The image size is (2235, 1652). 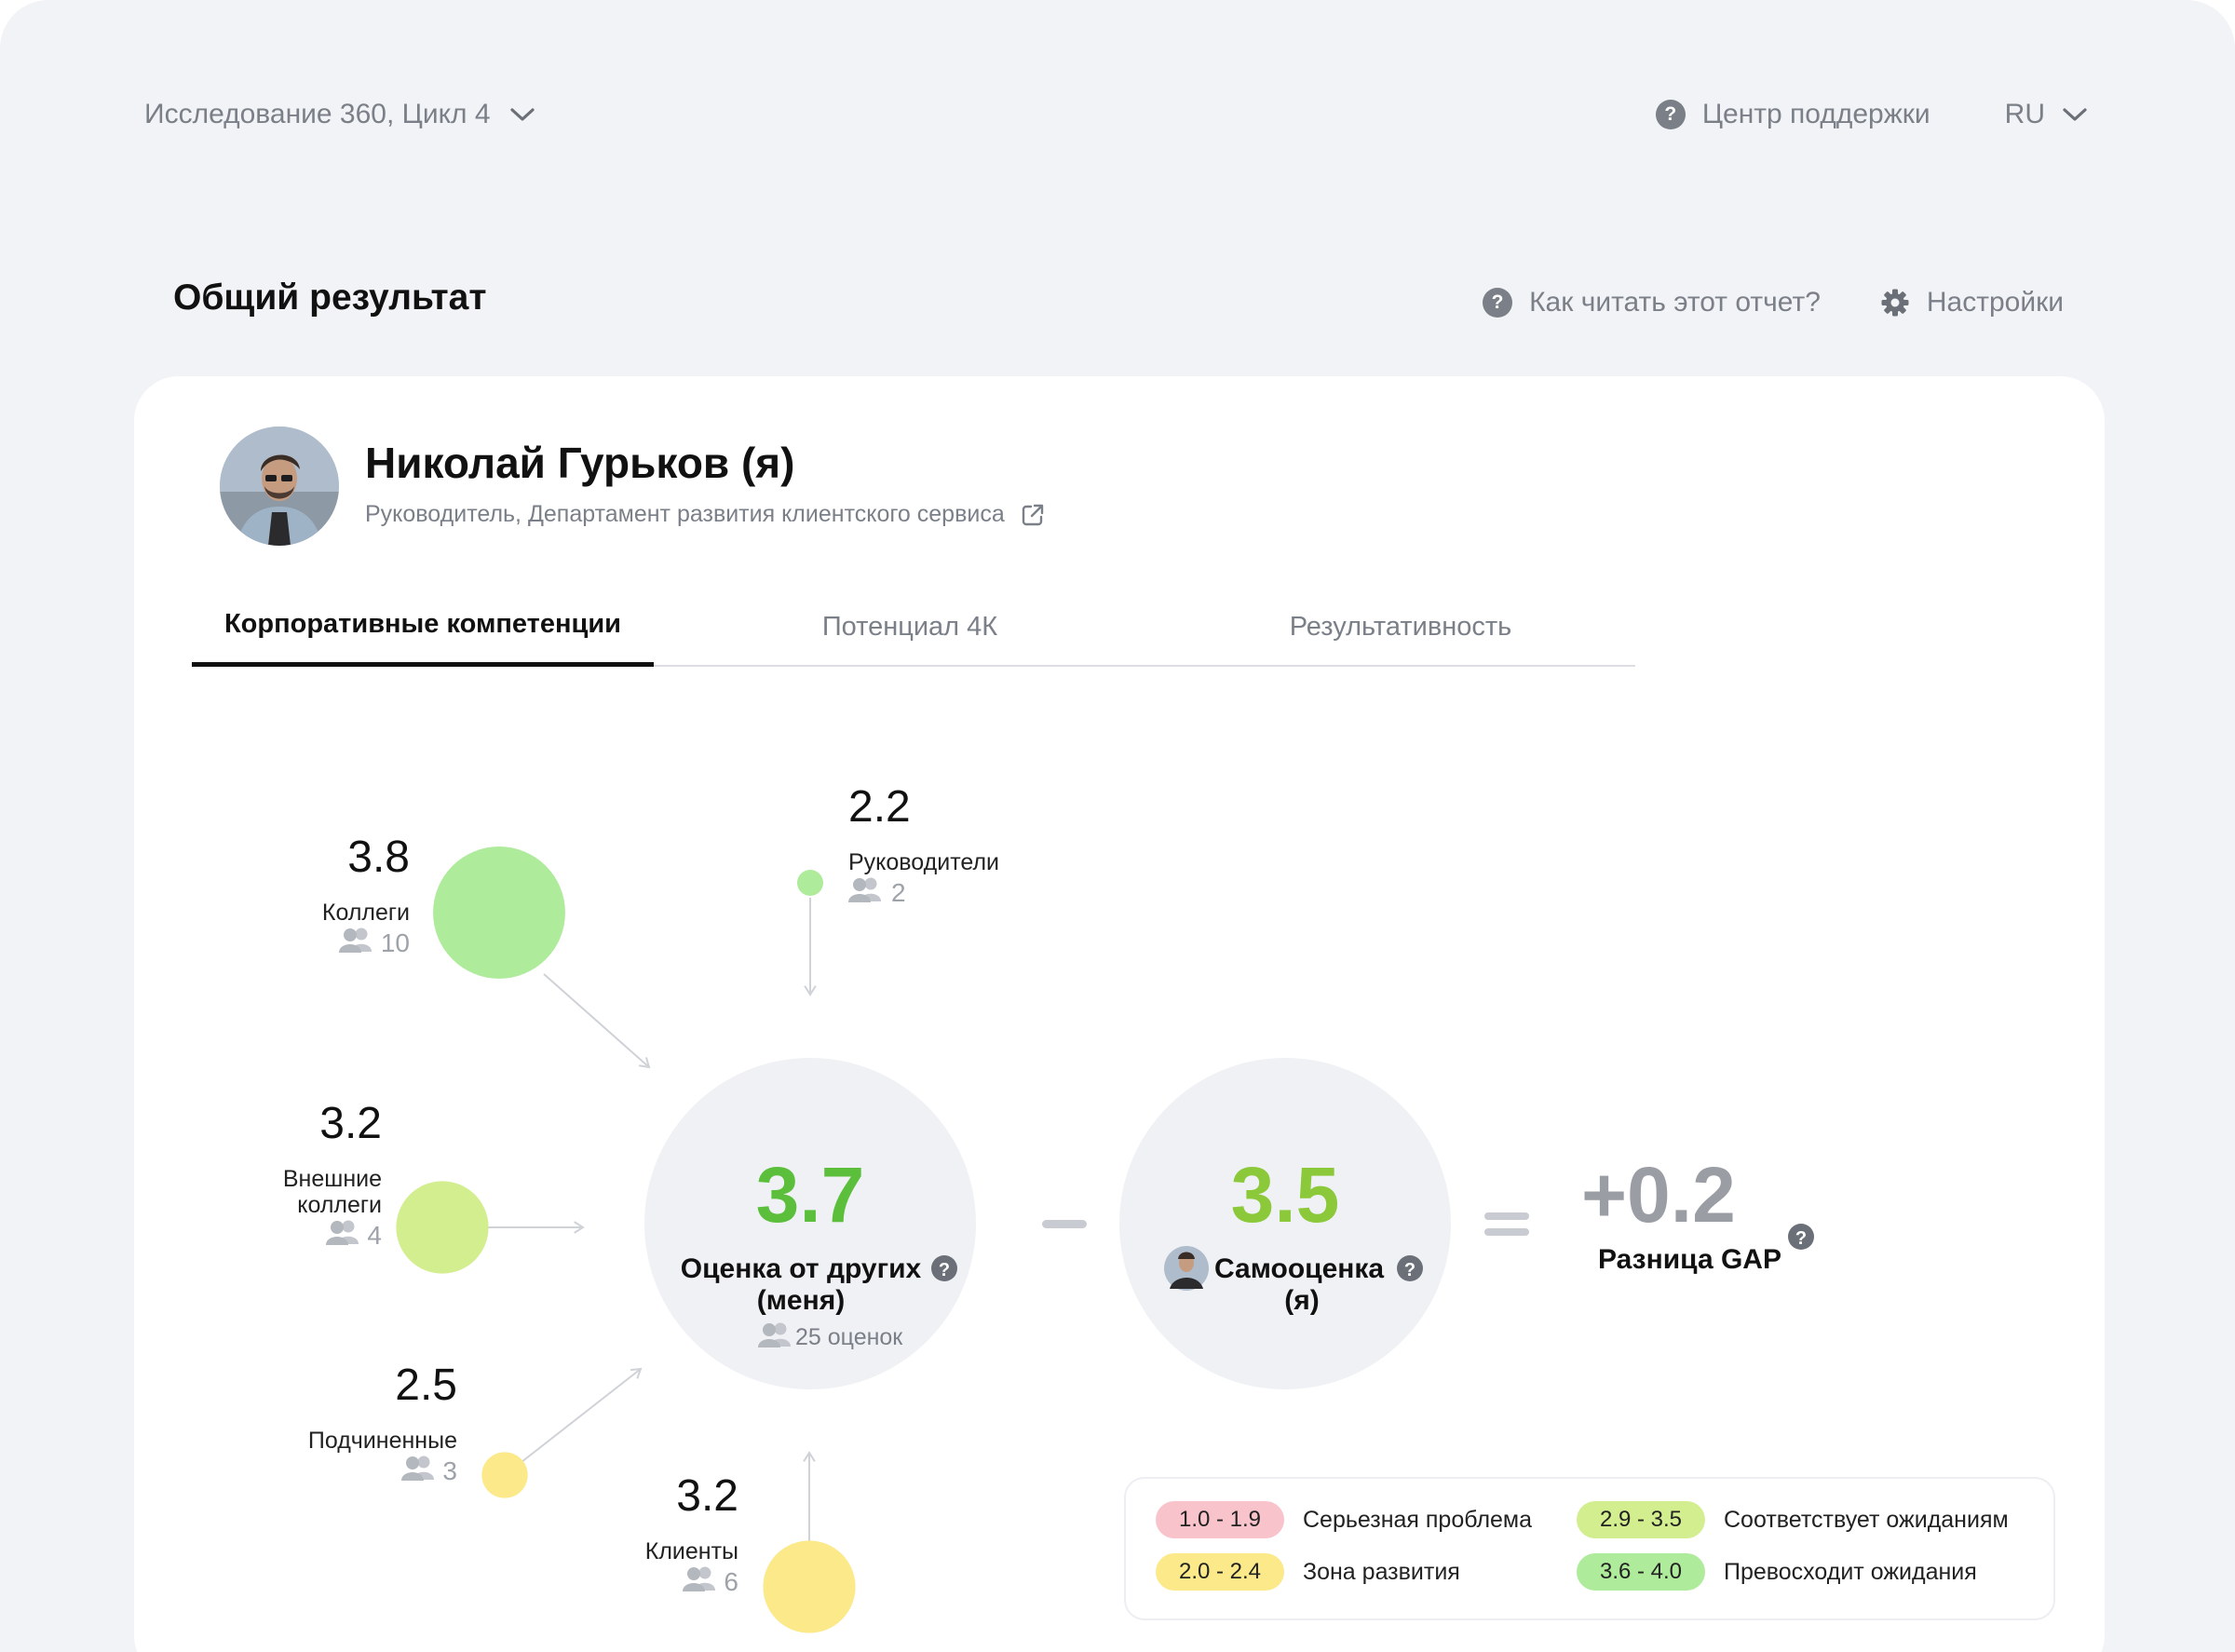 I want to click on how-to-read-label: Как читать этот отчет?, so click(x=1675, y=302).